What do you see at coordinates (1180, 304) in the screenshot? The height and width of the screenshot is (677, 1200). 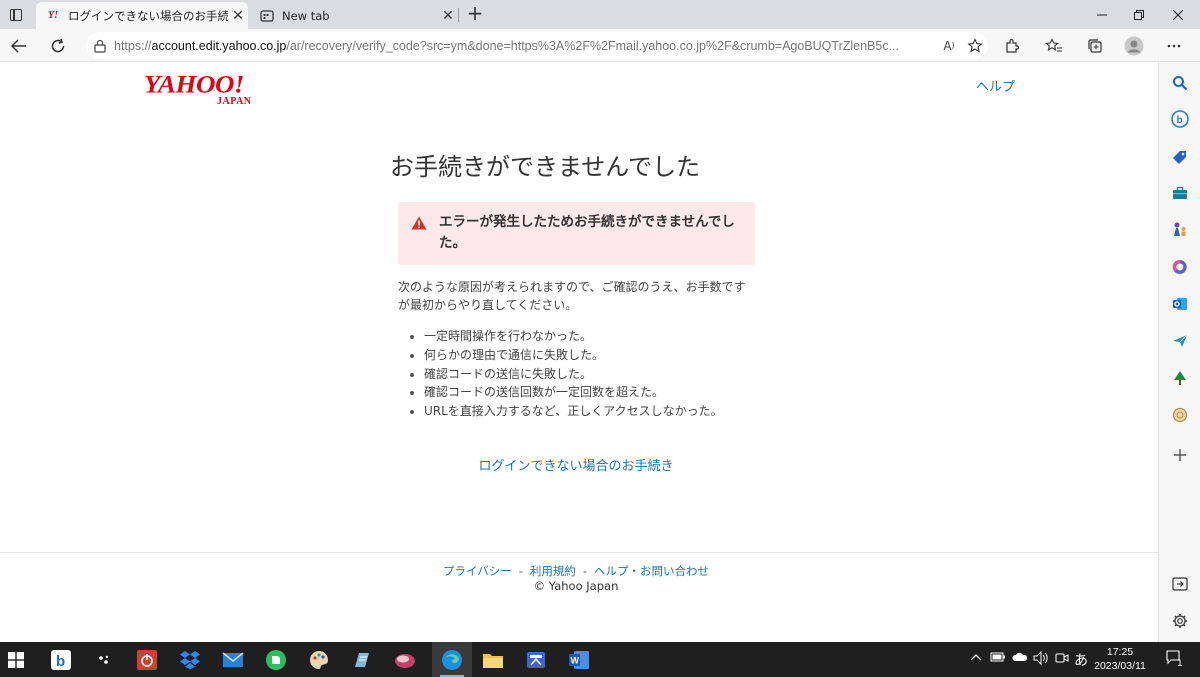 I see `outlook-icon` at bounding box center [1180, 304].